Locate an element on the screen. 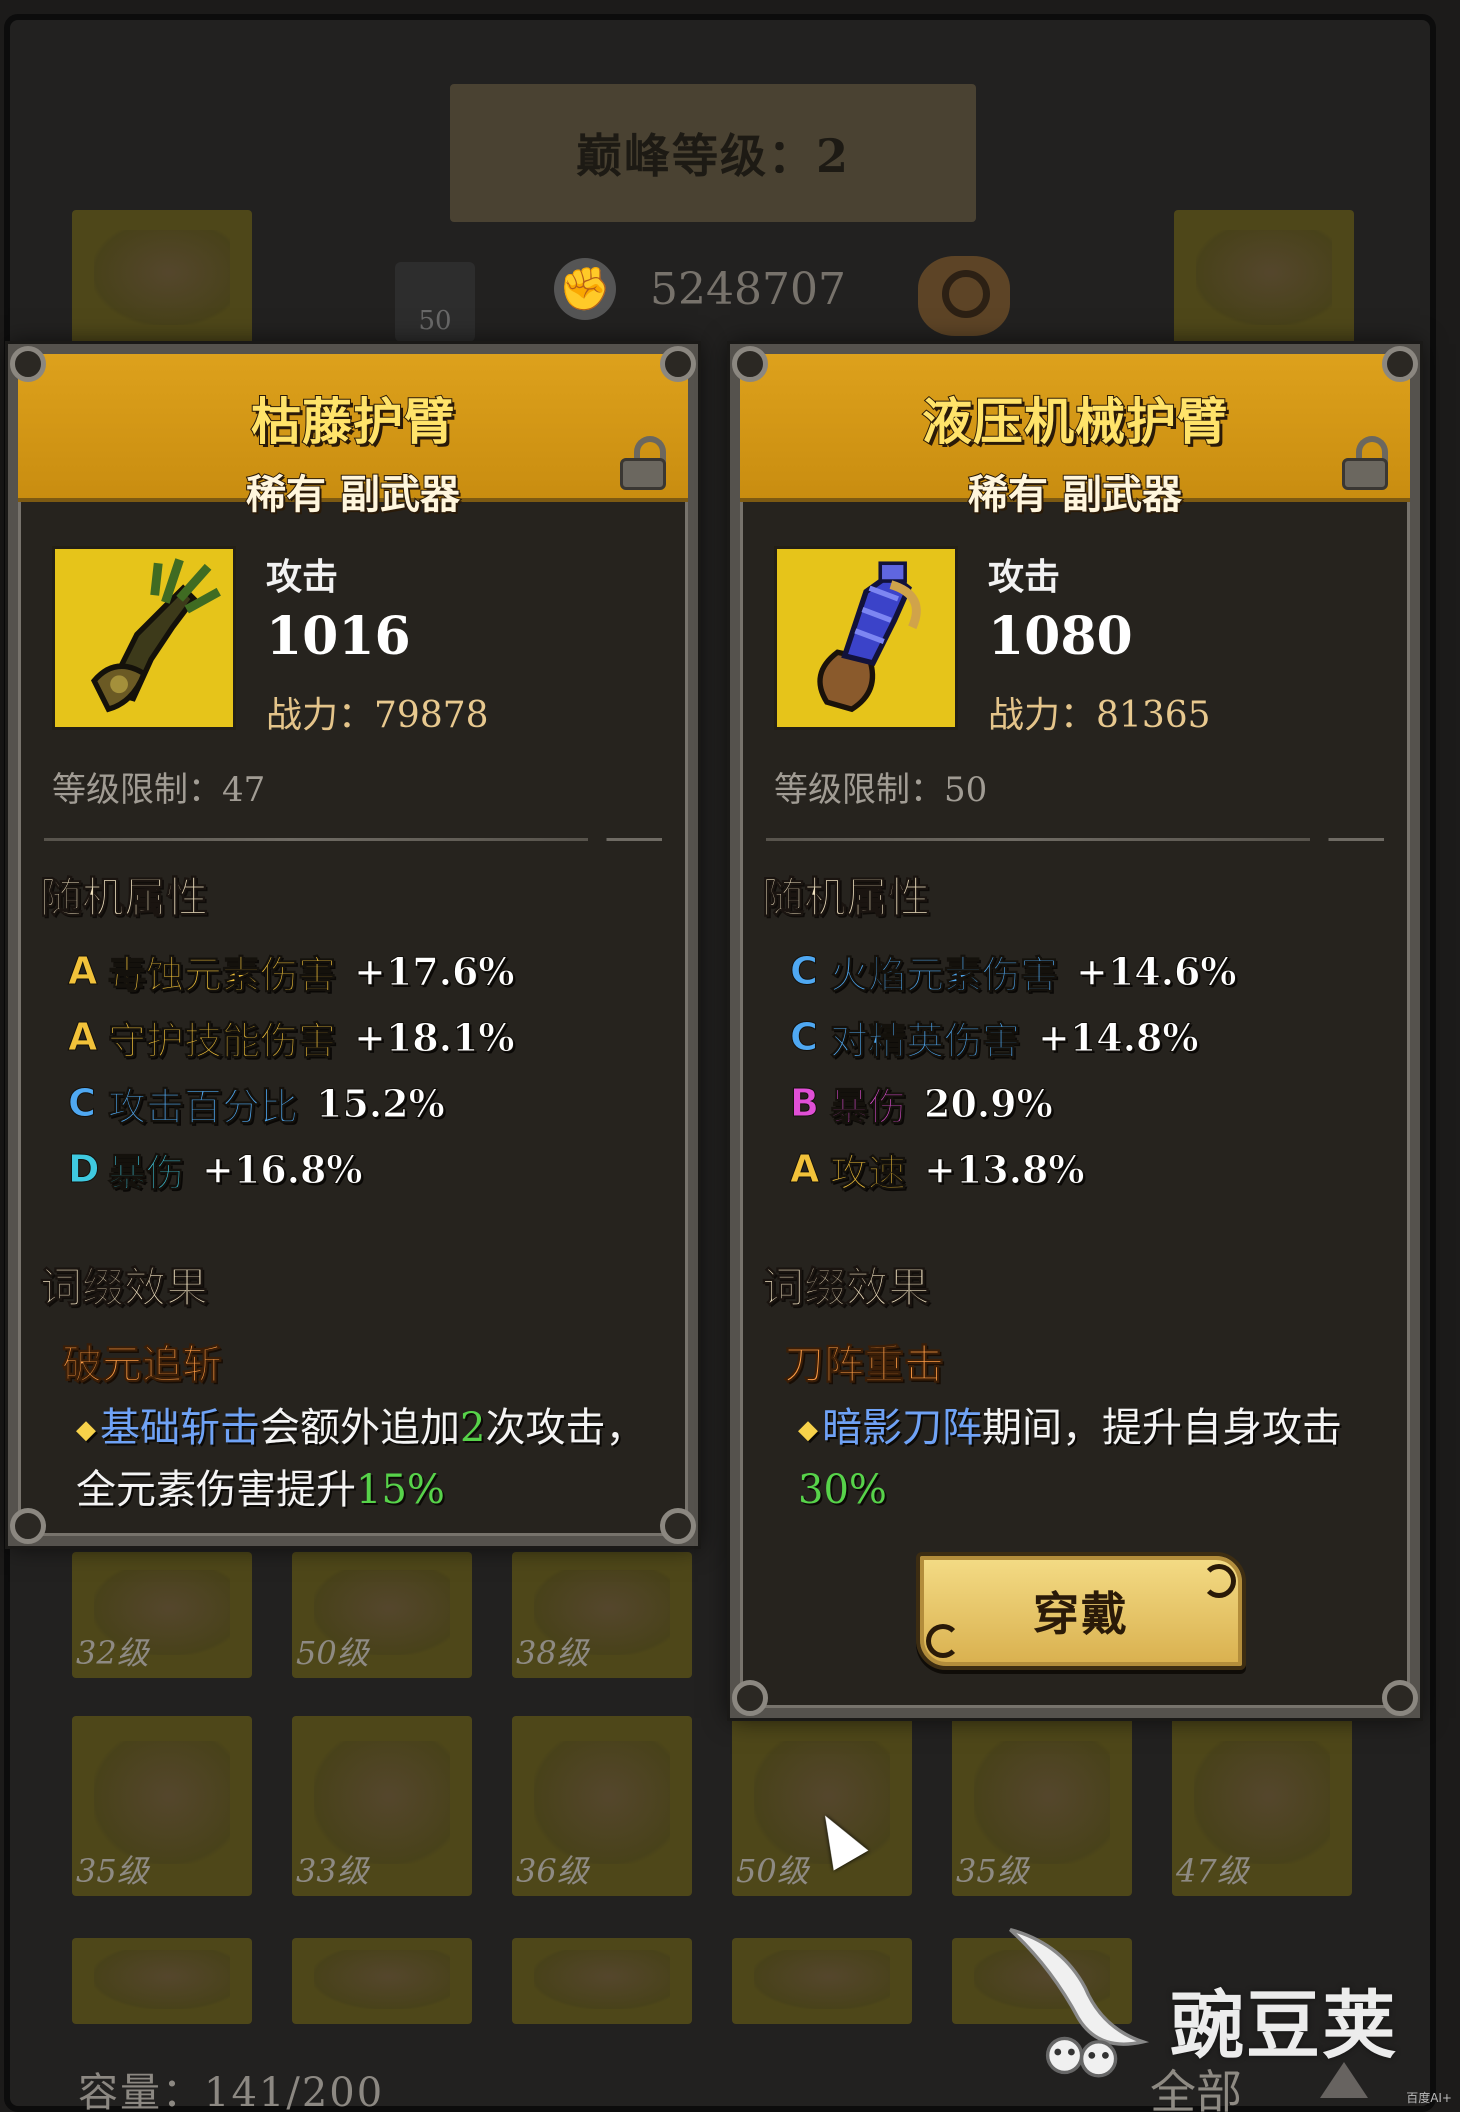 This screenshot has height=2112, width=1460. item-name: 液压机械护臂 is located at coordinates (1074, 422).